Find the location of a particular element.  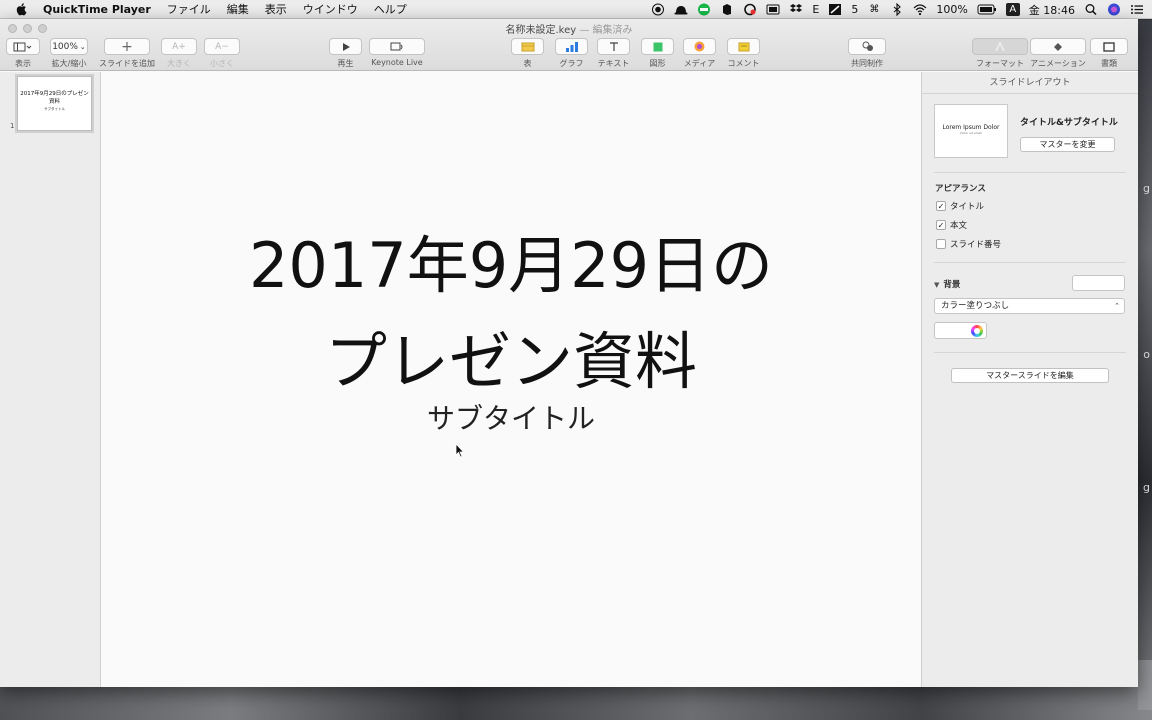

play-label: 再生 is located at coordinates (345, 63).